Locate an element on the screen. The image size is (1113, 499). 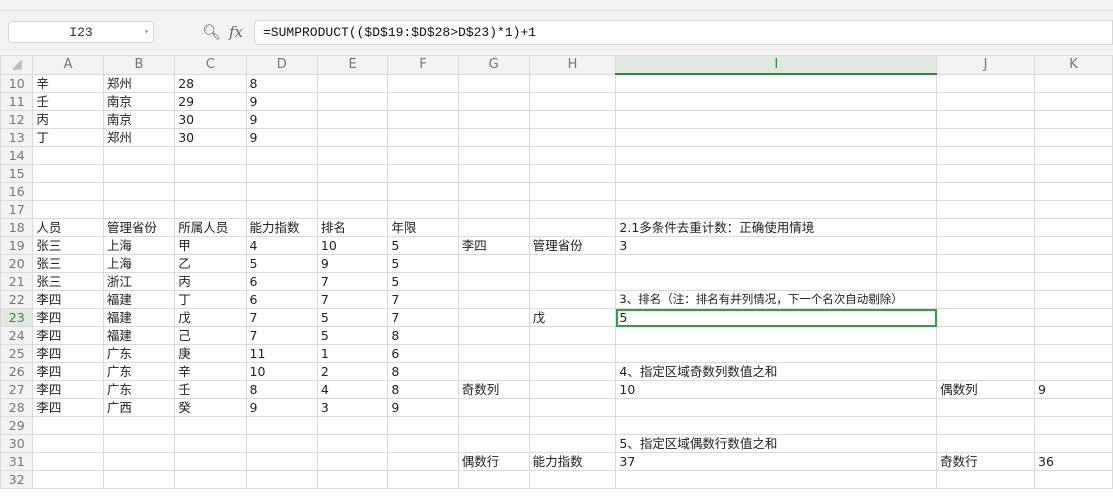
cell-A16 is located at coordinates (68, 191).